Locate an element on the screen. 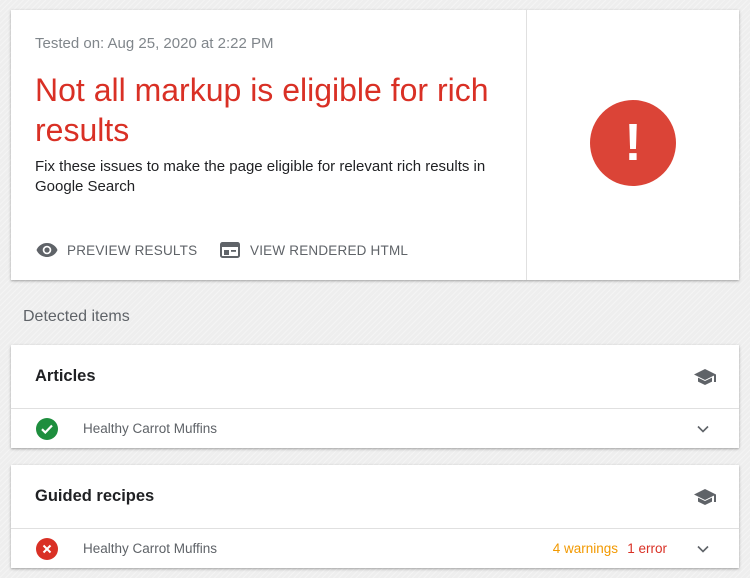 This screenshot has height=578, width=750. browser-window-icon is located at coordinates (230, 250).